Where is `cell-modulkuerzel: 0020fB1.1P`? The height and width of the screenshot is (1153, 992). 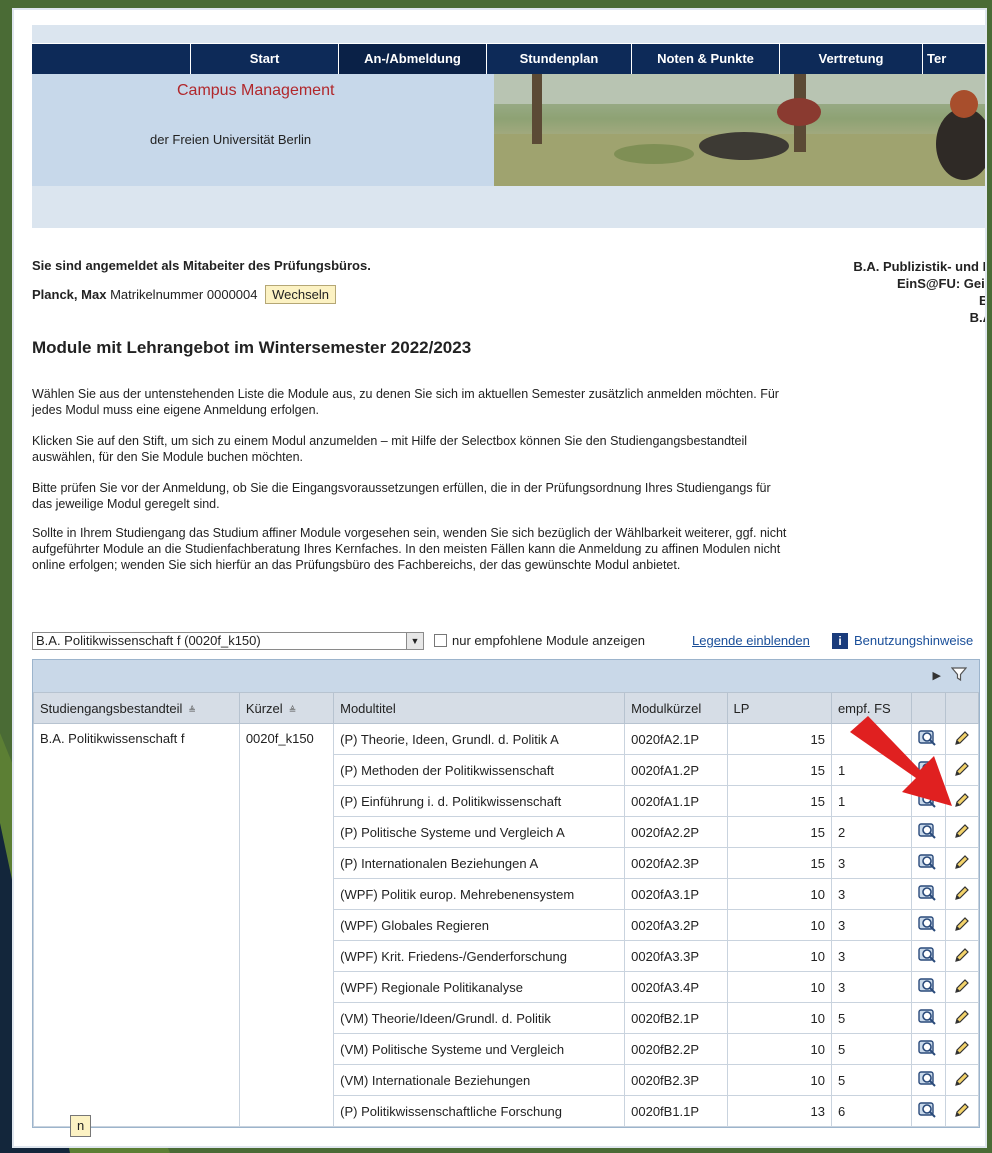
cell-modulkuerzel: 0020fB1.1P is located at coordinates (676, 1111).